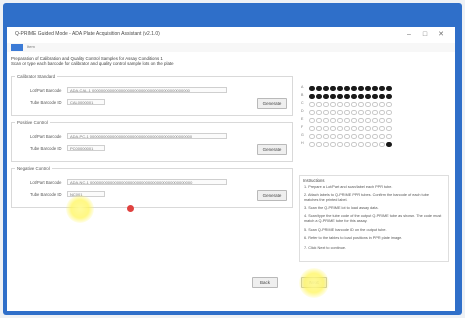 The height and width of the screenshot is (318, 465). Describe the element at coordinates (31, 46) in the screenshot. I see `menu-item: Item` at that location.